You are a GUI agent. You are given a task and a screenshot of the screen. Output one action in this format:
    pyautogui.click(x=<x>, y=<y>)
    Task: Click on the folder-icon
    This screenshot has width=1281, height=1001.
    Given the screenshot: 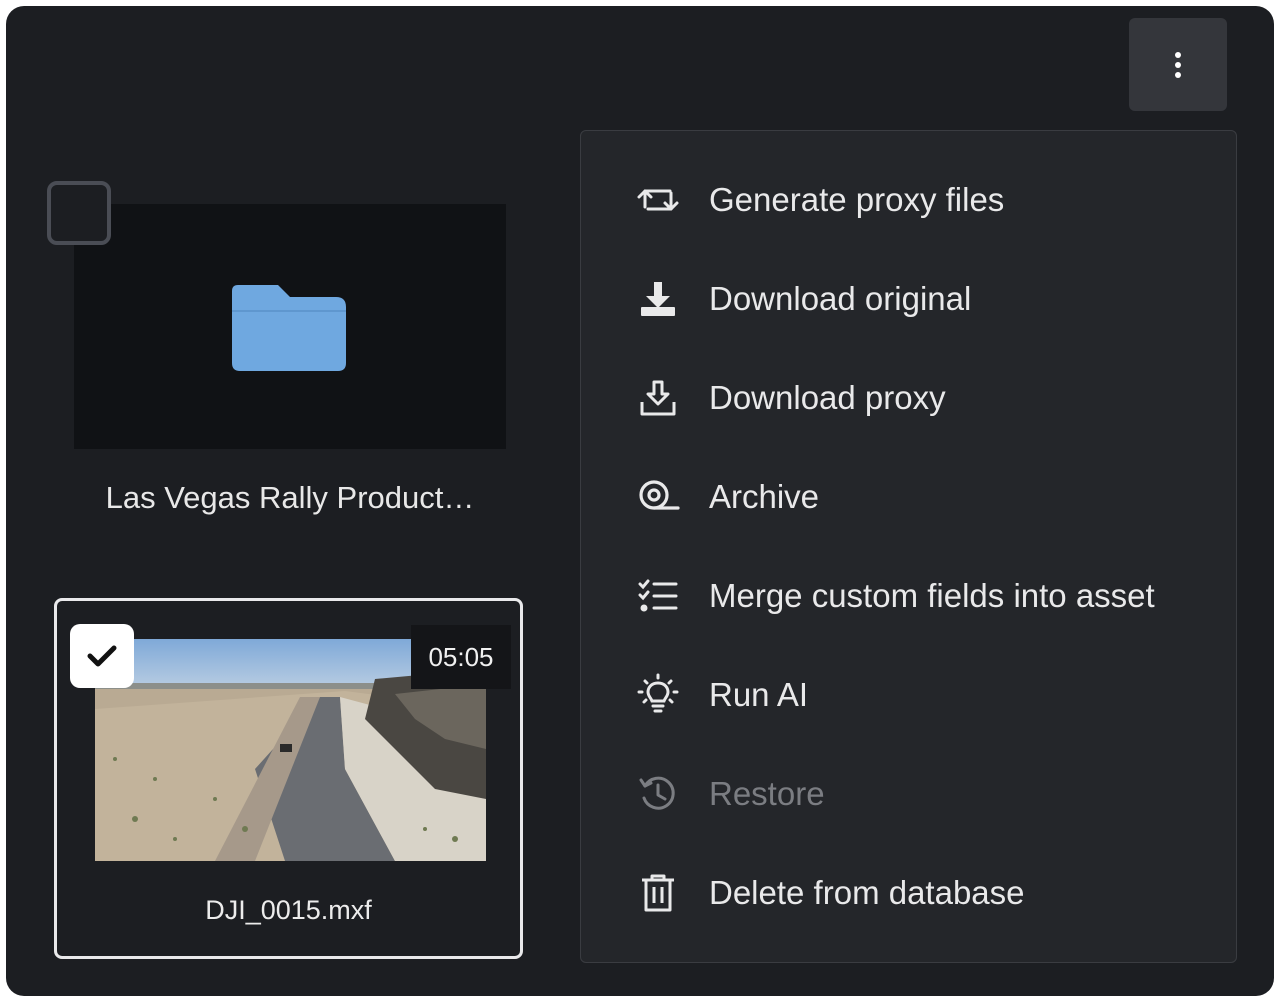 What is the action you would take?
    pyautogui.click(x=289, y=328)
    